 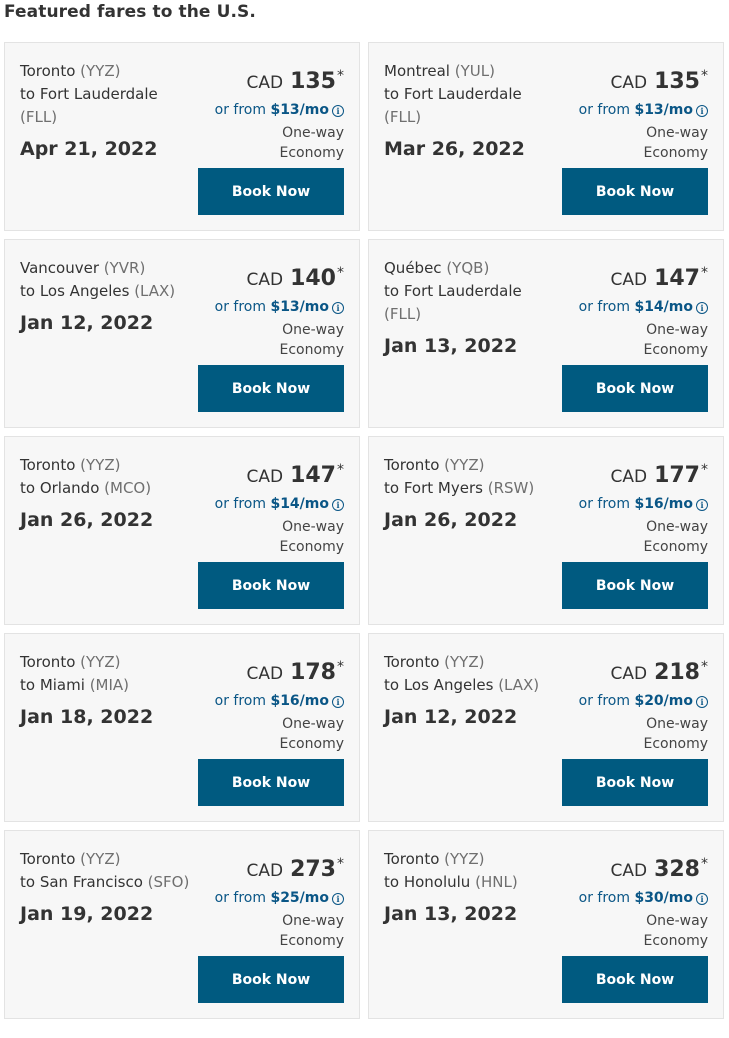 I want to click on price-box: CAD 147* or from $14/mo i One-way Economy, so click(x=628, y=309).